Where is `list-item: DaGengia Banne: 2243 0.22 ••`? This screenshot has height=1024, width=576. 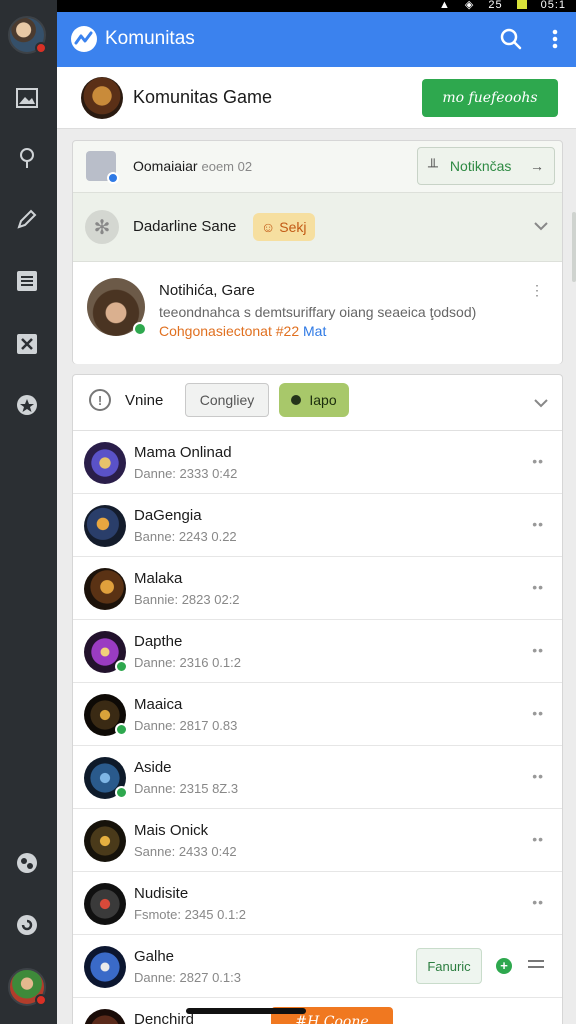 list-item: DaGengia Banne: 2243 0.22 •• is located at coordinates (317, 525).